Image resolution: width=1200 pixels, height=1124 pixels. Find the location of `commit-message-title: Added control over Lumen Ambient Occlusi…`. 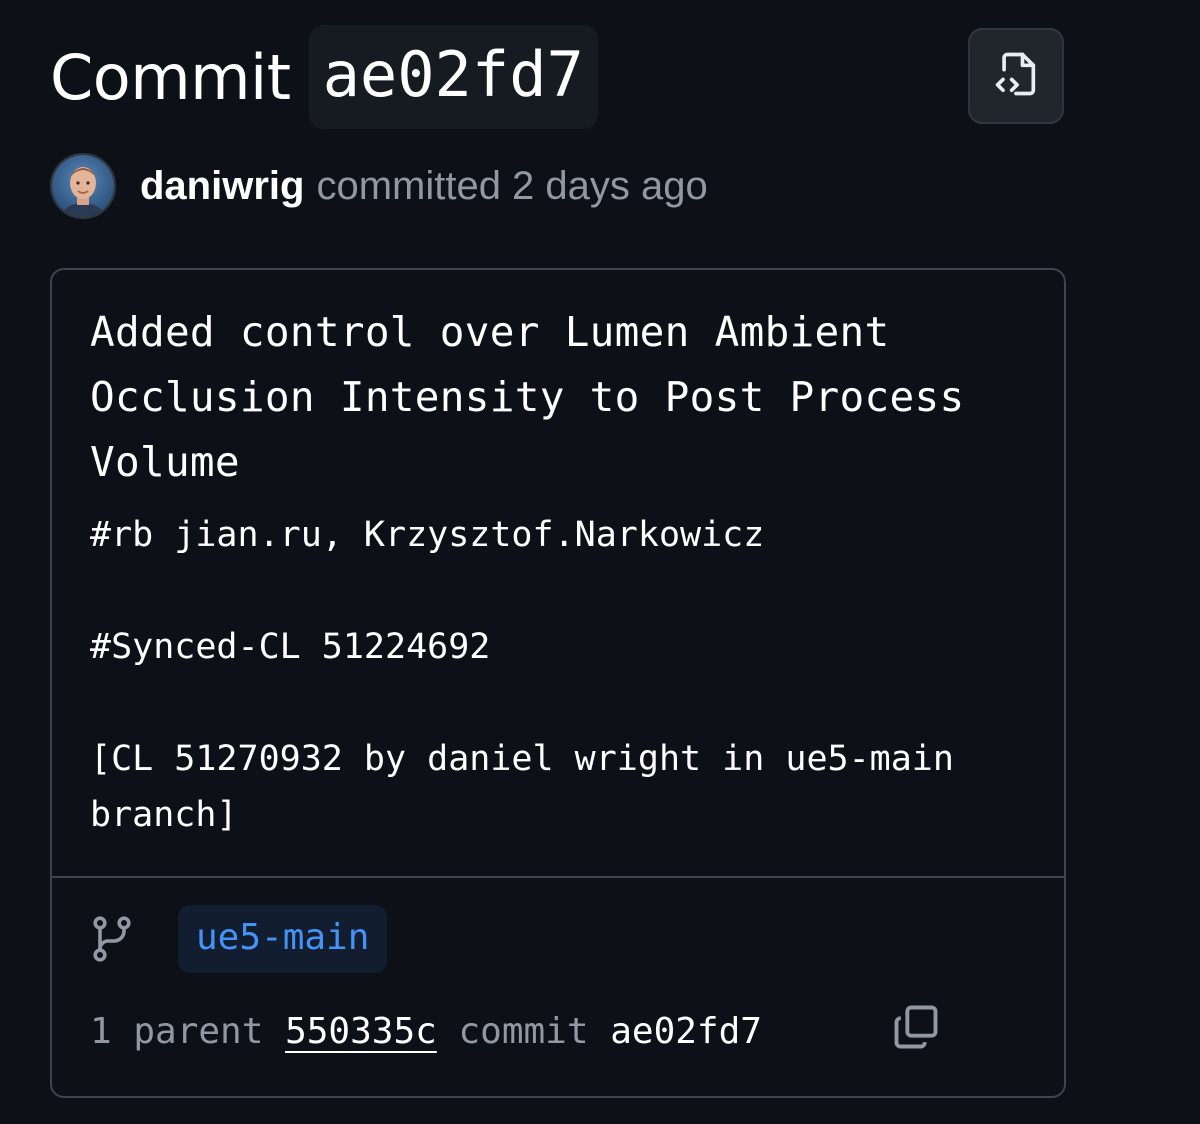

commit-message-title: Added control over Lumen Ambient Occlusi… is located at coordinates (527, 397).